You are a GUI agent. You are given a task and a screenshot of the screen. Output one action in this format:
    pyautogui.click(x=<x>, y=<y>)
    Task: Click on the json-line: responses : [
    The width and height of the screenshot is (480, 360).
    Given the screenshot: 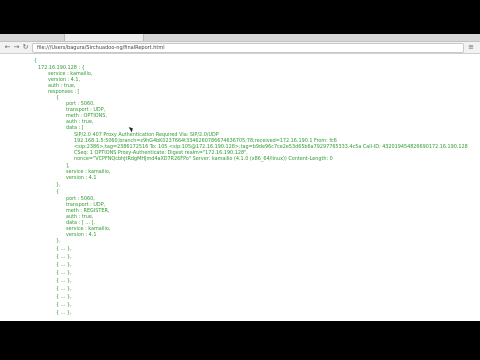 What is the action you would take?
    pyautogui.click(x=64, y=92)
    